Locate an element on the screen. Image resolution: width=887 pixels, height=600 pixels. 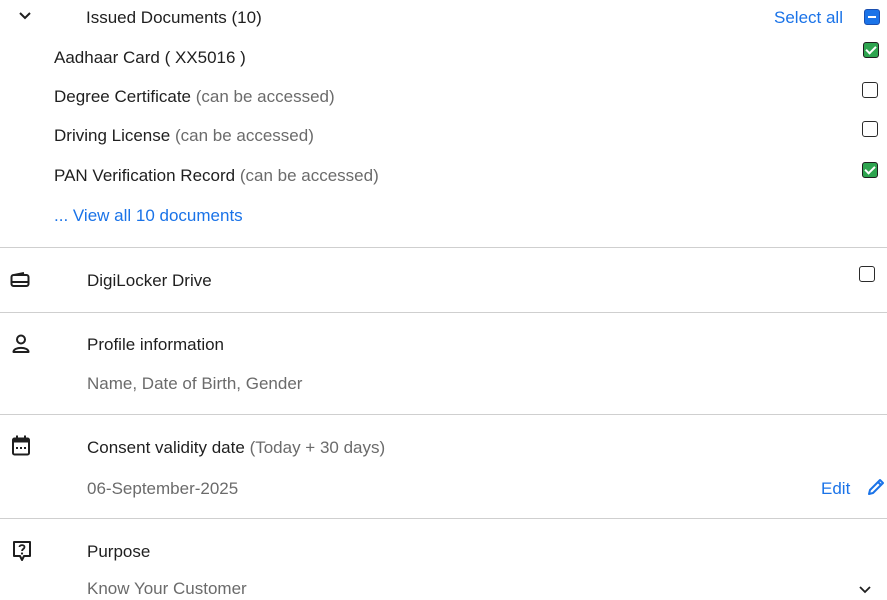
question-icon is located at coordinates (22, 551).